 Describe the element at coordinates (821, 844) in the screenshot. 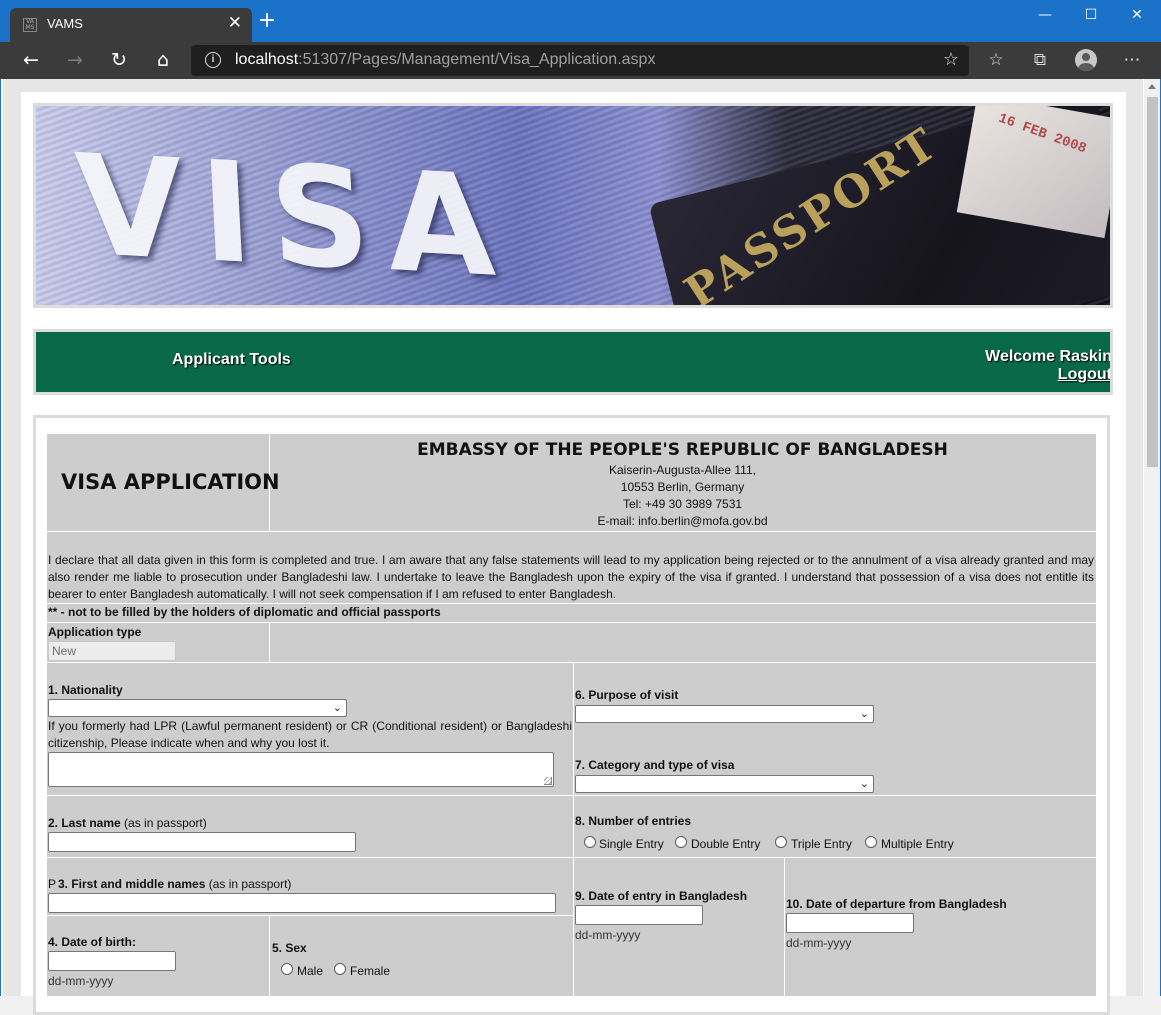

I see `triple-entry-label: Triple Entry` at that location.